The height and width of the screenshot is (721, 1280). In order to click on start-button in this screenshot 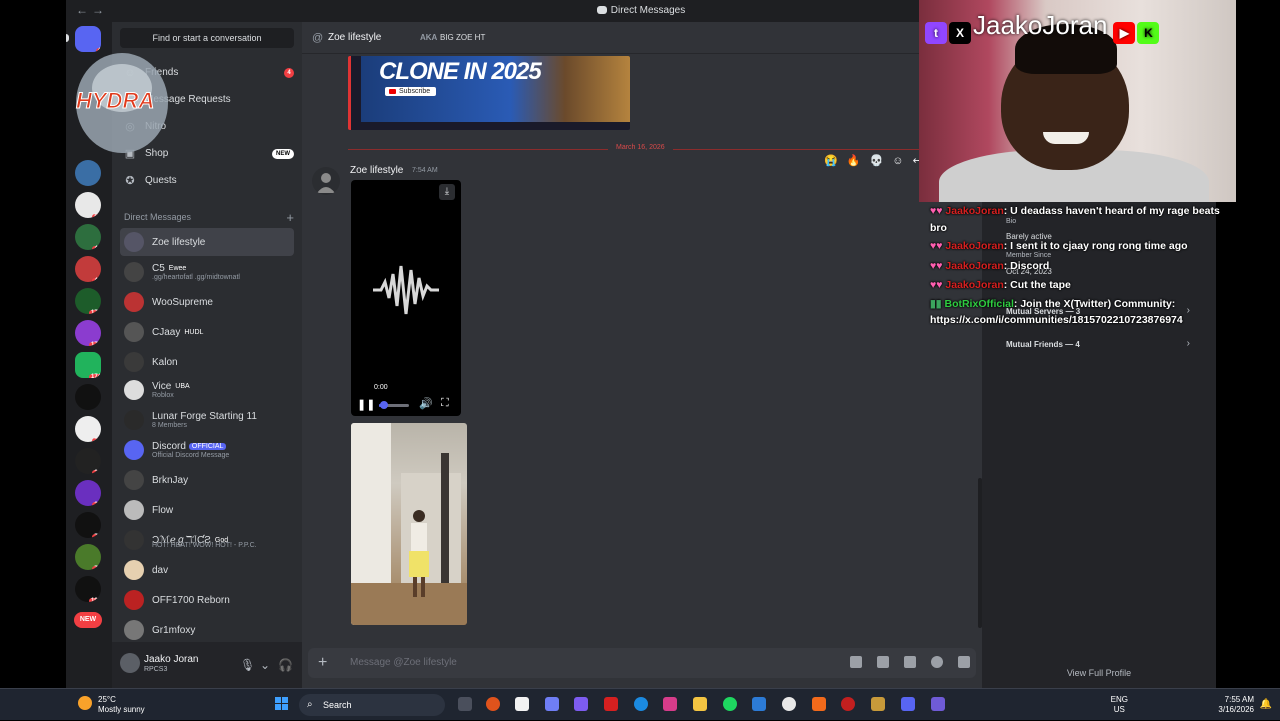, I will do `click(282, 704)`.